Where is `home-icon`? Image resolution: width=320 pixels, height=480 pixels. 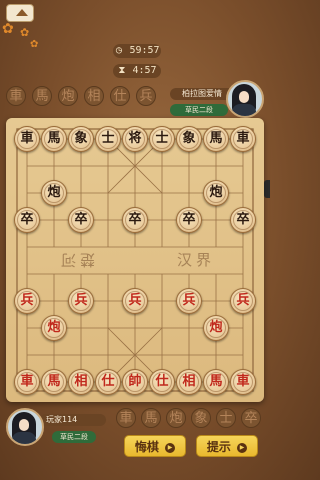 home-icon is located at coordinates (20, 13).